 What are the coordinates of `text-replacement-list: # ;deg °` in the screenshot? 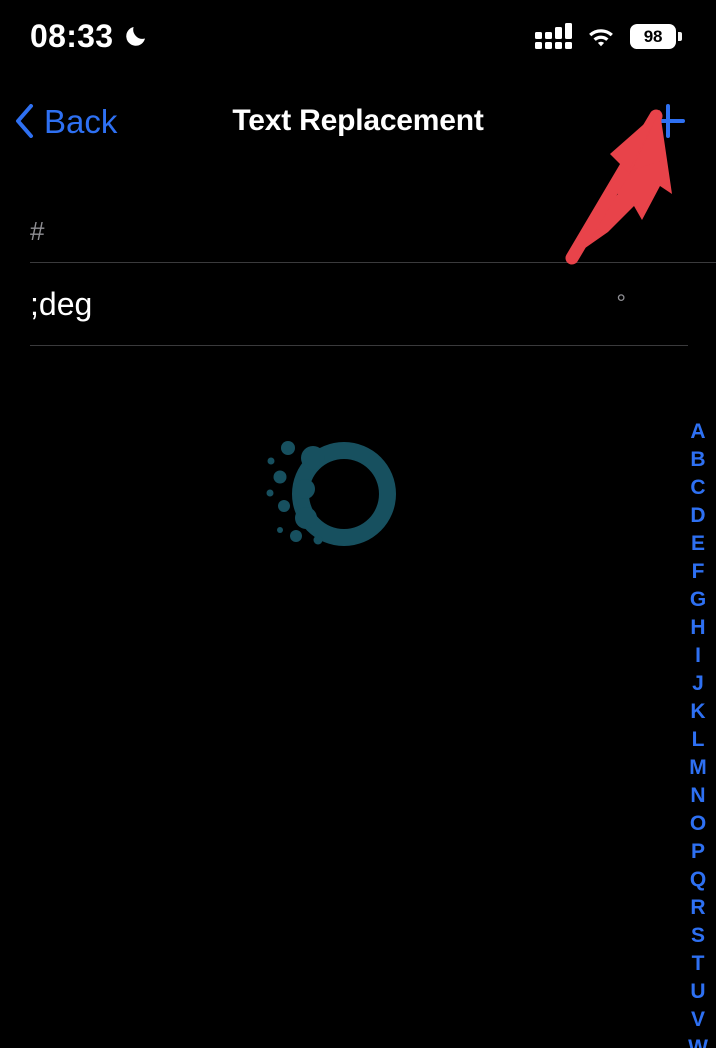 It's located at (358, 273).